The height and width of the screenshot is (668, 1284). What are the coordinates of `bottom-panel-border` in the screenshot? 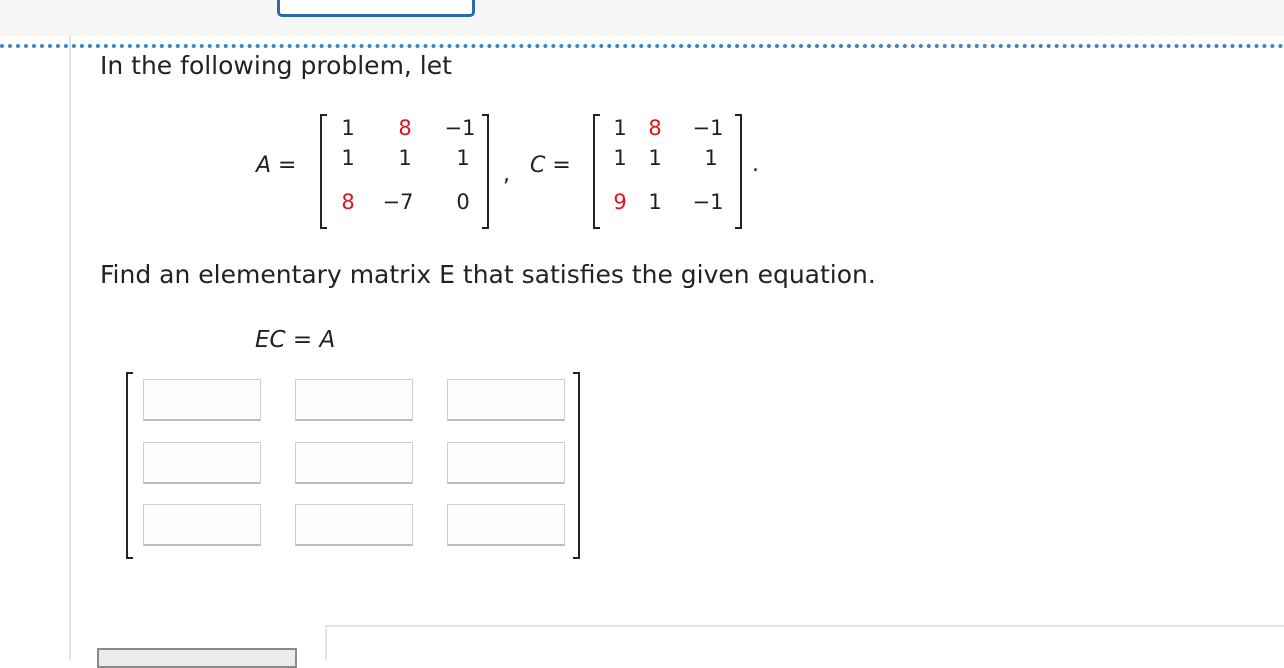 It's located at (804, 626).